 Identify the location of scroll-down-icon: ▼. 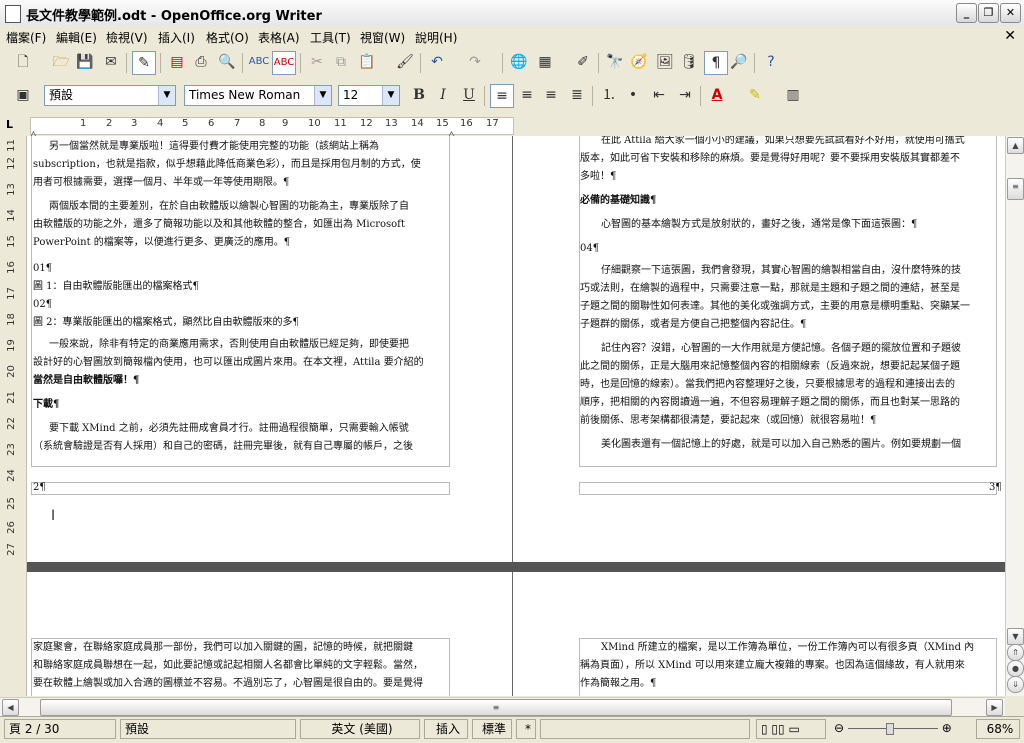
(1015, 636).